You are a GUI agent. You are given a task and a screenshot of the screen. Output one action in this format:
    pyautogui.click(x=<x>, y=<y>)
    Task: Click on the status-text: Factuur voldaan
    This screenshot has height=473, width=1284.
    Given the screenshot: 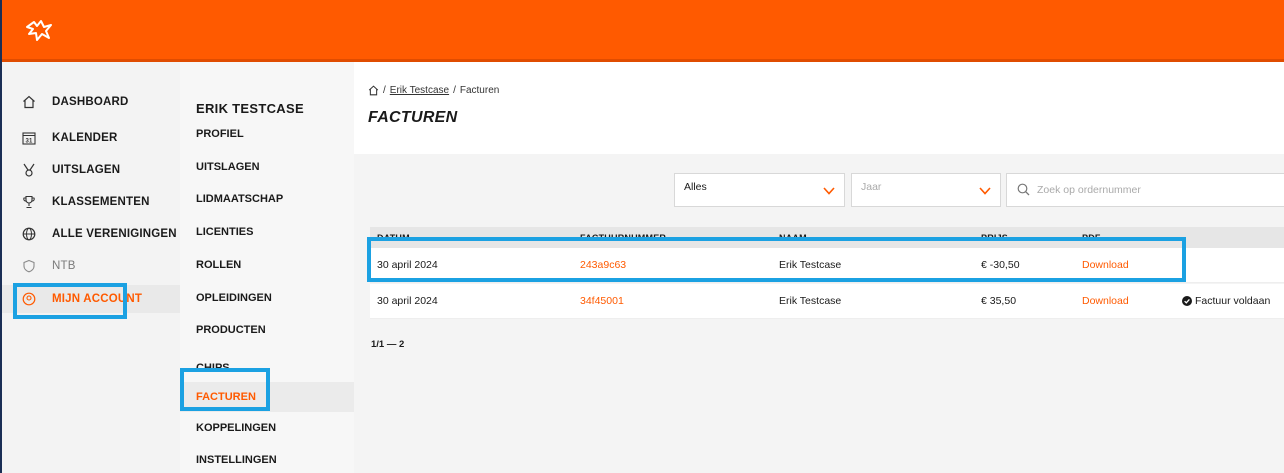 What is the action you would take?
    pyautogui.click(x=1233, y=301)
    